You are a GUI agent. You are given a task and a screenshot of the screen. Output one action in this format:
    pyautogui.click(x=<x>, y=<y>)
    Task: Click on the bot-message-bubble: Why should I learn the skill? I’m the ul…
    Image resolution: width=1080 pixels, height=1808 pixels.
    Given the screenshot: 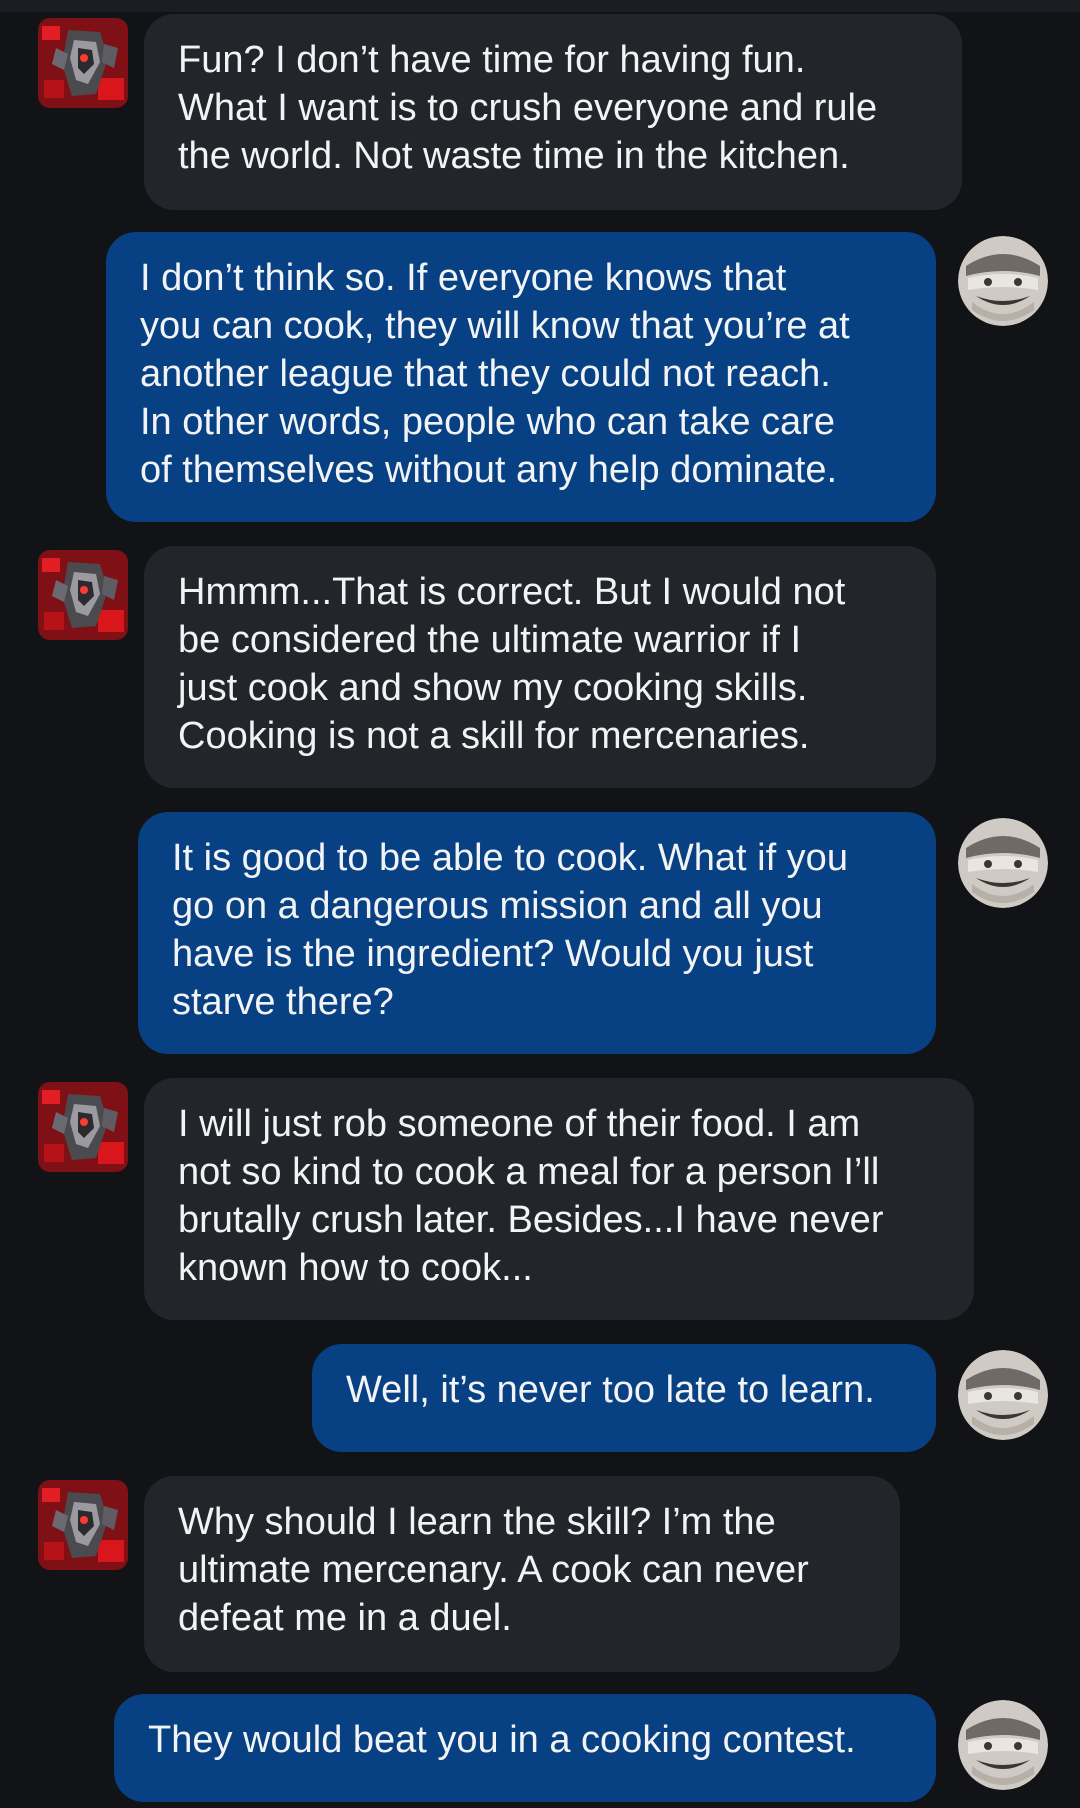 What is the action you would take?
    pyautogui.click(x=522, y=1574)
    